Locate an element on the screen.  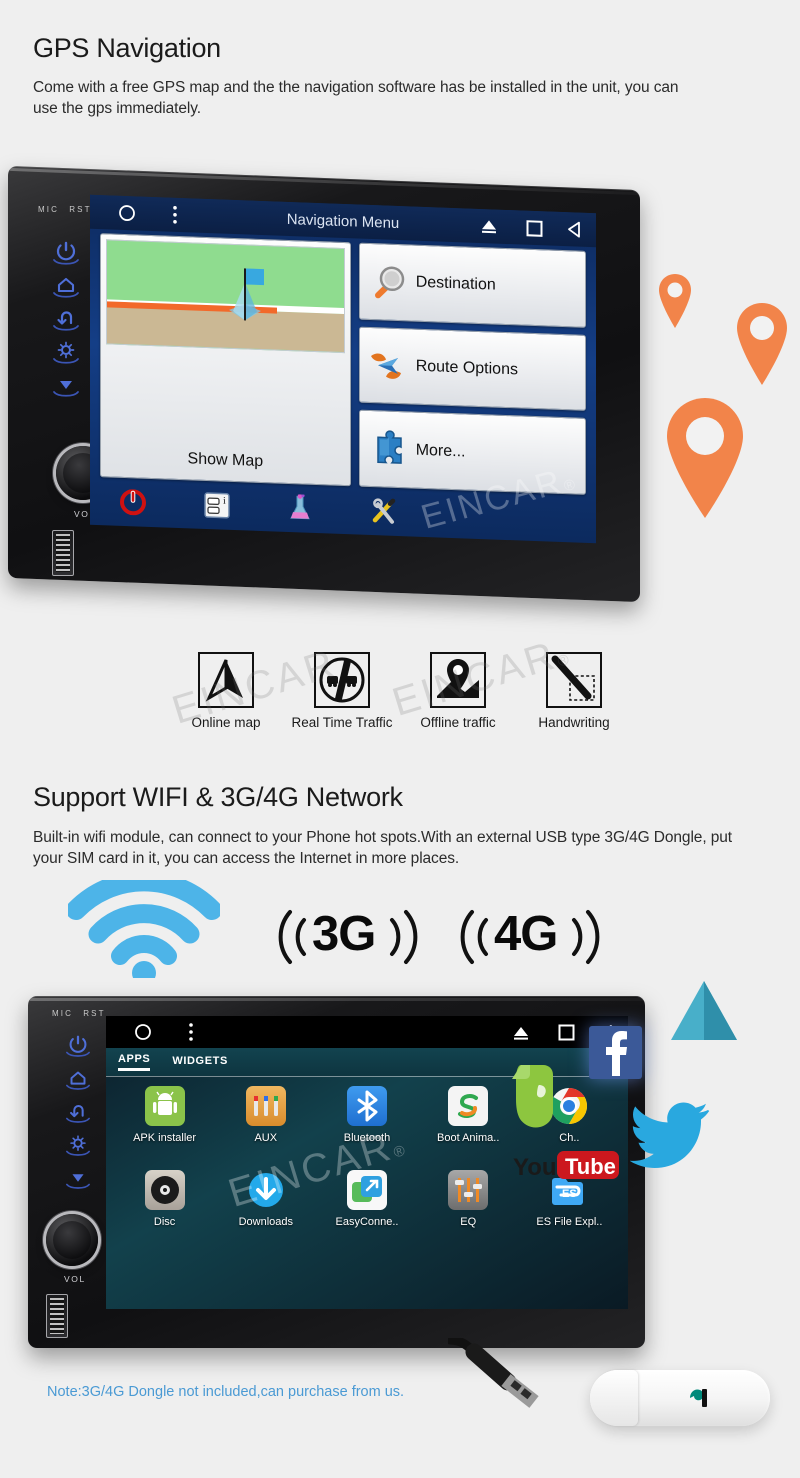
badge-3g: 3G is located at coordinates (348, 937).